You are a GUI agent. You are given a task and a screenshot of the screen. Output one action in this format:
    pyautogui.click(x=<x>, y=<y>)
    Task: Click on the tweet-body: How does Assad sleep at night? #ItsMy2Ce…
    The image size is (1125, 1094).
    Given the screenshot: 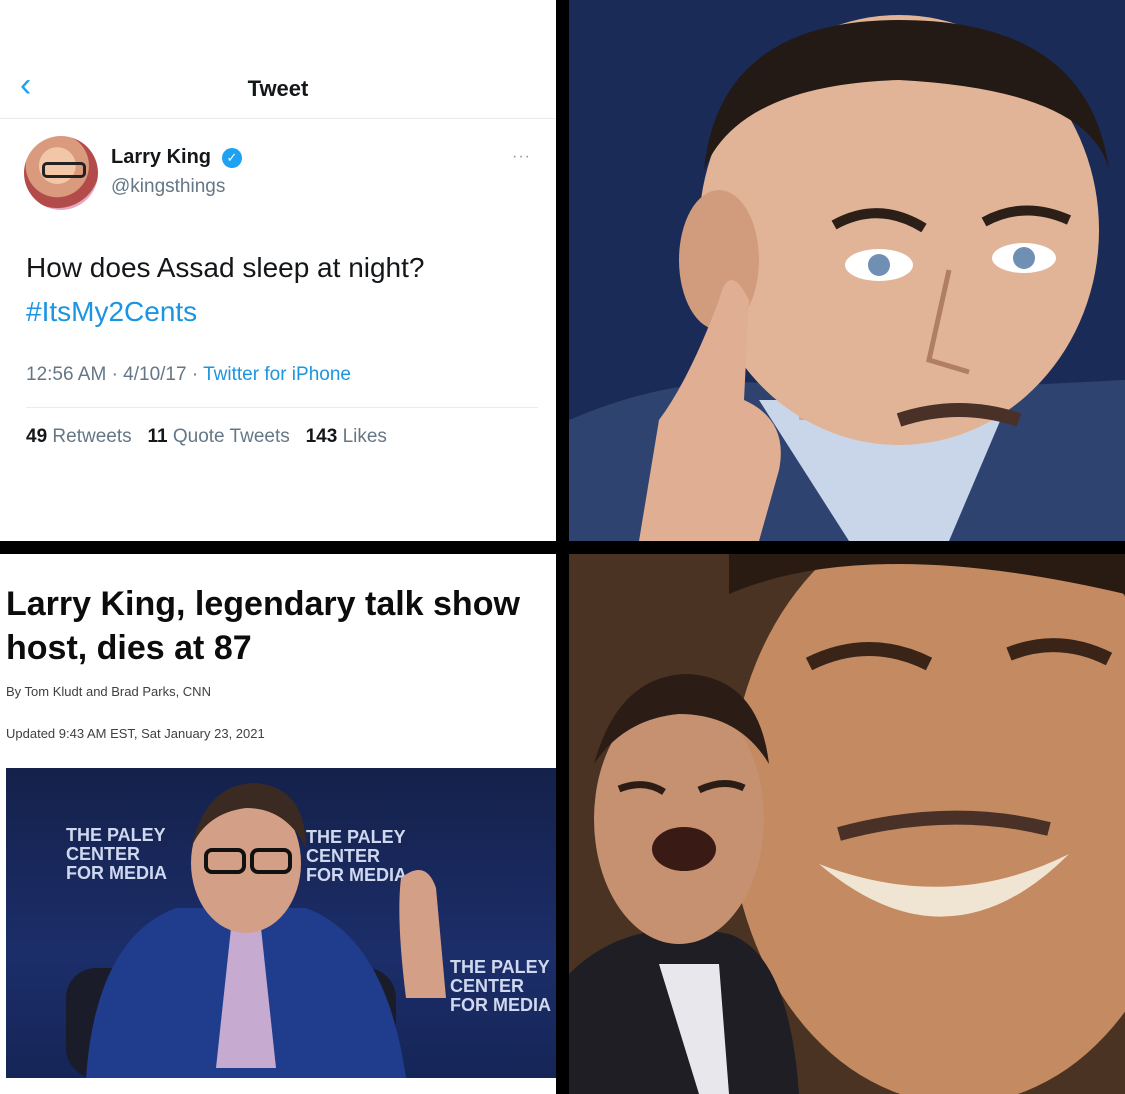 What is the action you would take?
    pyautogui.click(x=225, y=290)
    